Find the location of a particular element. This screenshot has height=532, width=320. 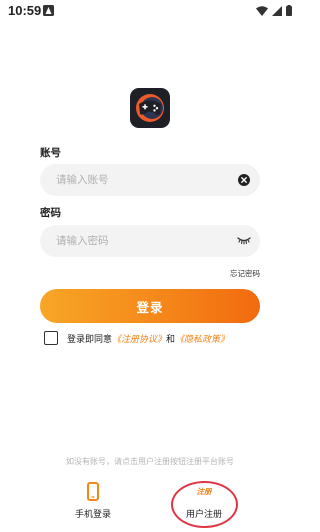

account-label: 账号 is located at coordinates (50, 153).